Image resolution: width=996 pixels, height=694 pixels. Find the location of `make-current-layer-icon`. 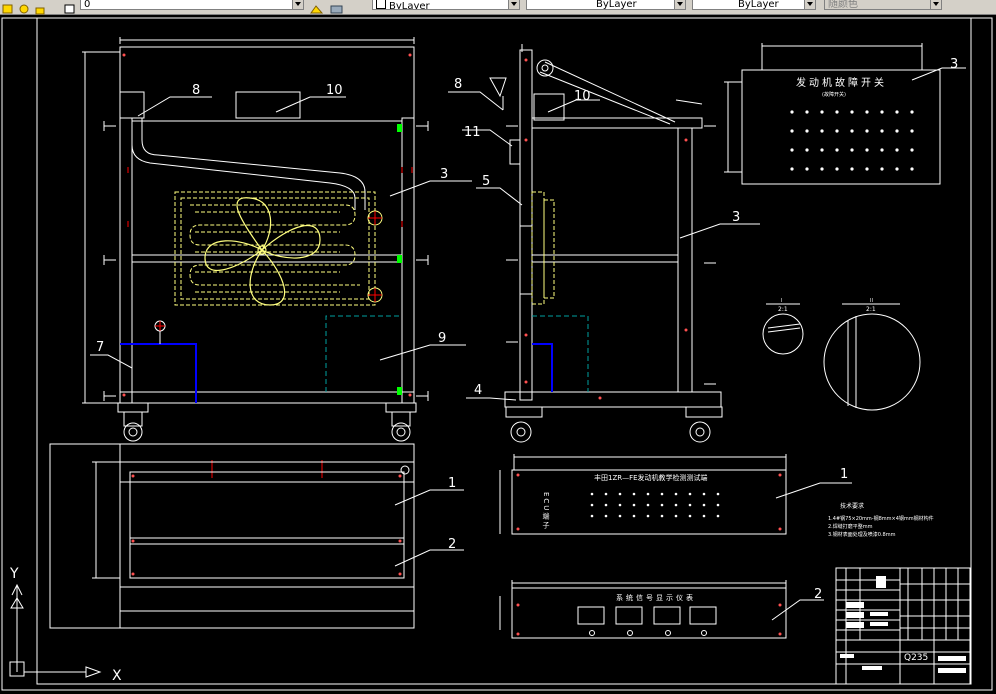

make-current-layer-icon is located at coordinates (317, 7).